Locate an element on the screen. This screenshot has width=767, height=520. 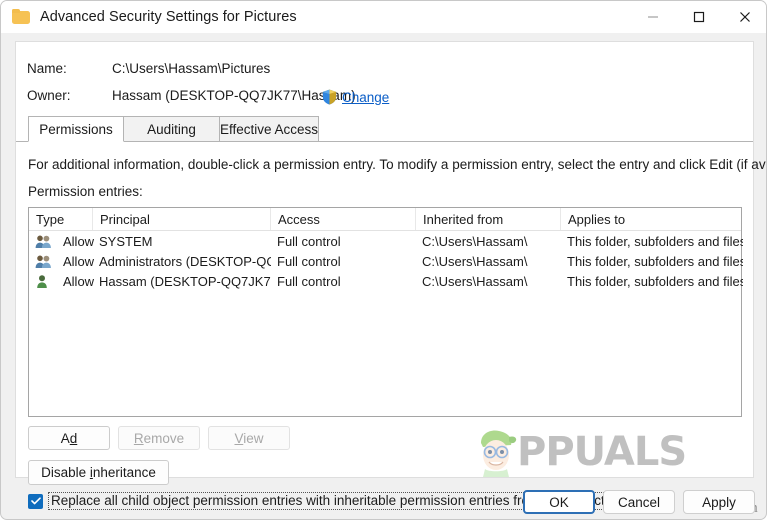
change-link: Change is located at coordinates (365, 97).